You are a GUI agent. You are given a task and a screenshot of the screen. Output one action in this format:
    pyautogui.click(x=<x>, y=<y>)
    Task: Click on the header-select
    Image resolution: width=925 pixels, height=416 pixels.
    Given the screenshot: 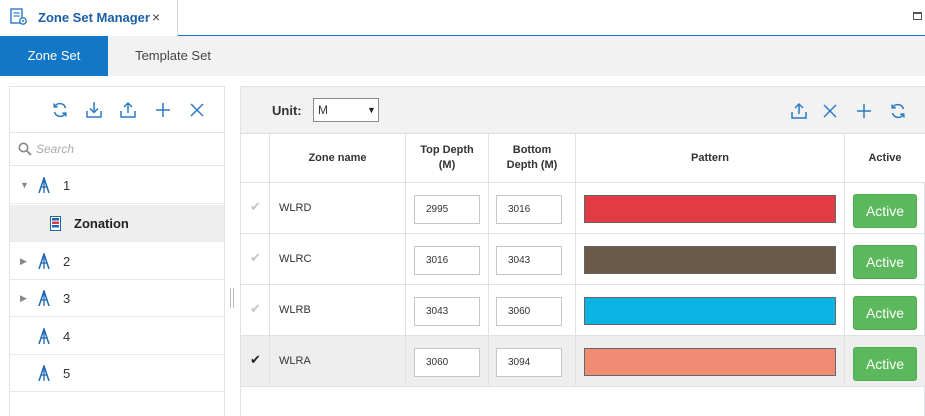 What is the action you would take?
    pyautogui.click(x=255, y=158)
    